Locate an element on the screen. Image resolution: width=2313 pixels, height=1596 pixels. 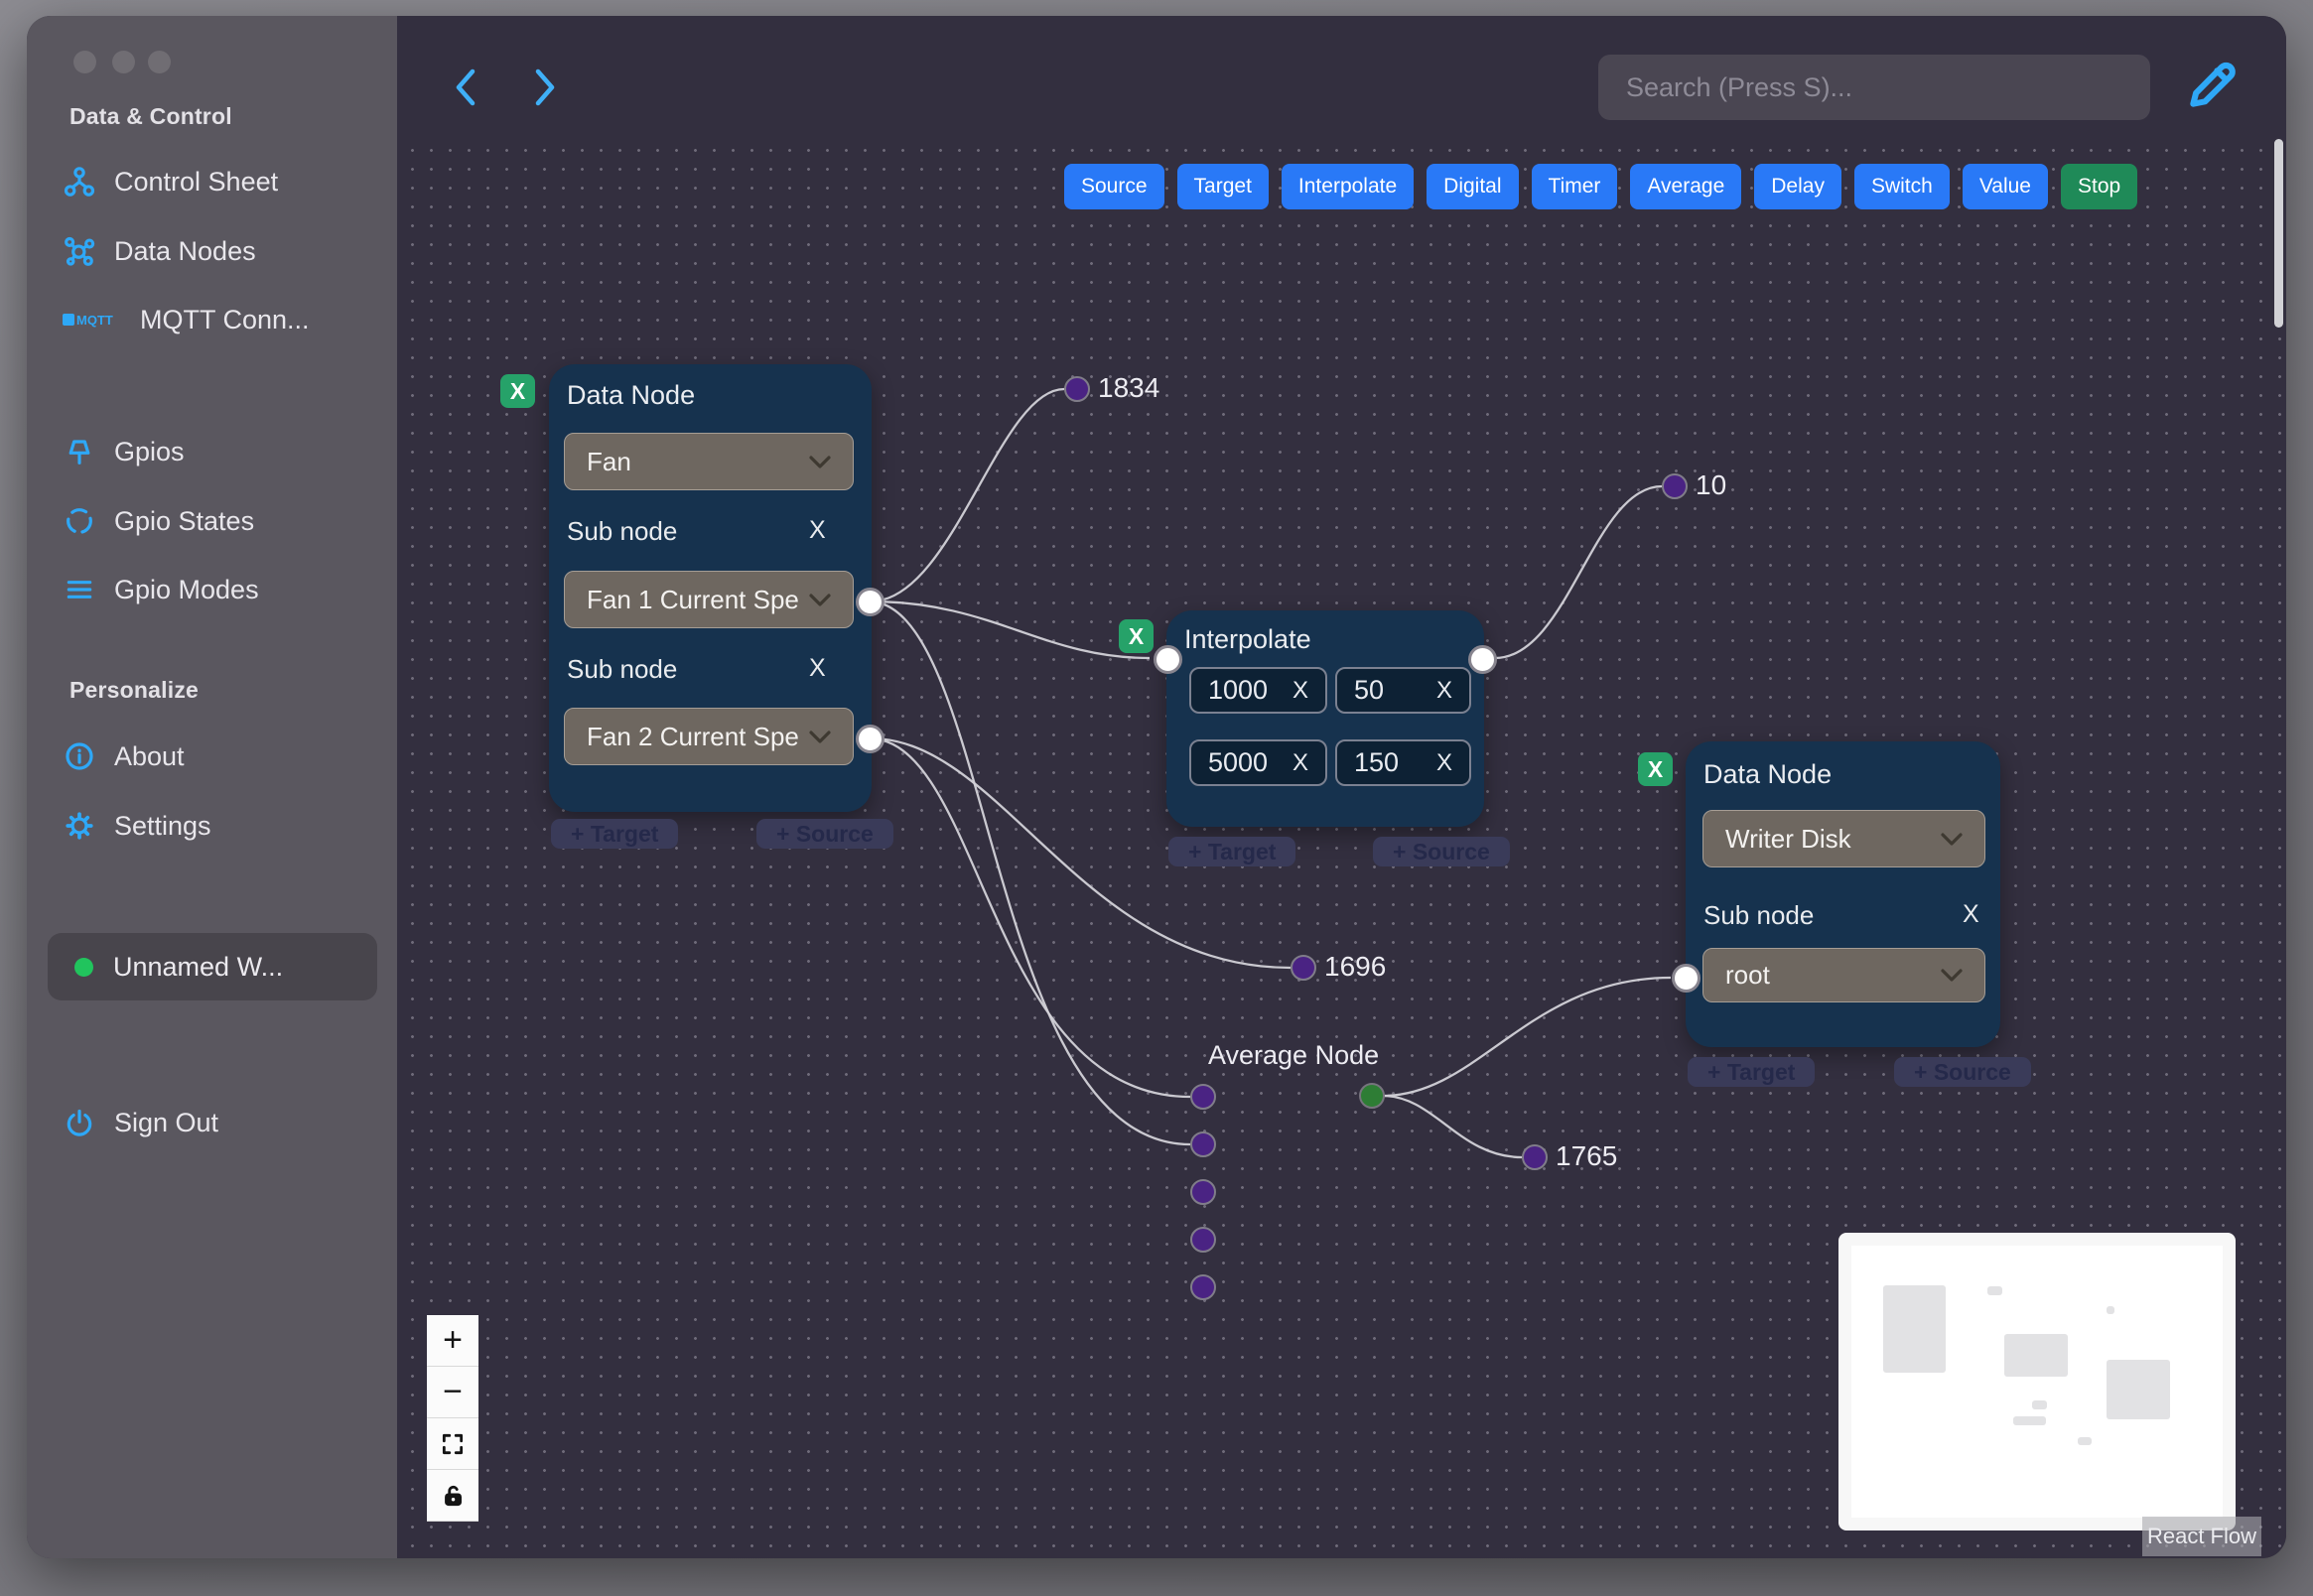
edge-value-label: 1765 is located at coordinates (1587, 1155).